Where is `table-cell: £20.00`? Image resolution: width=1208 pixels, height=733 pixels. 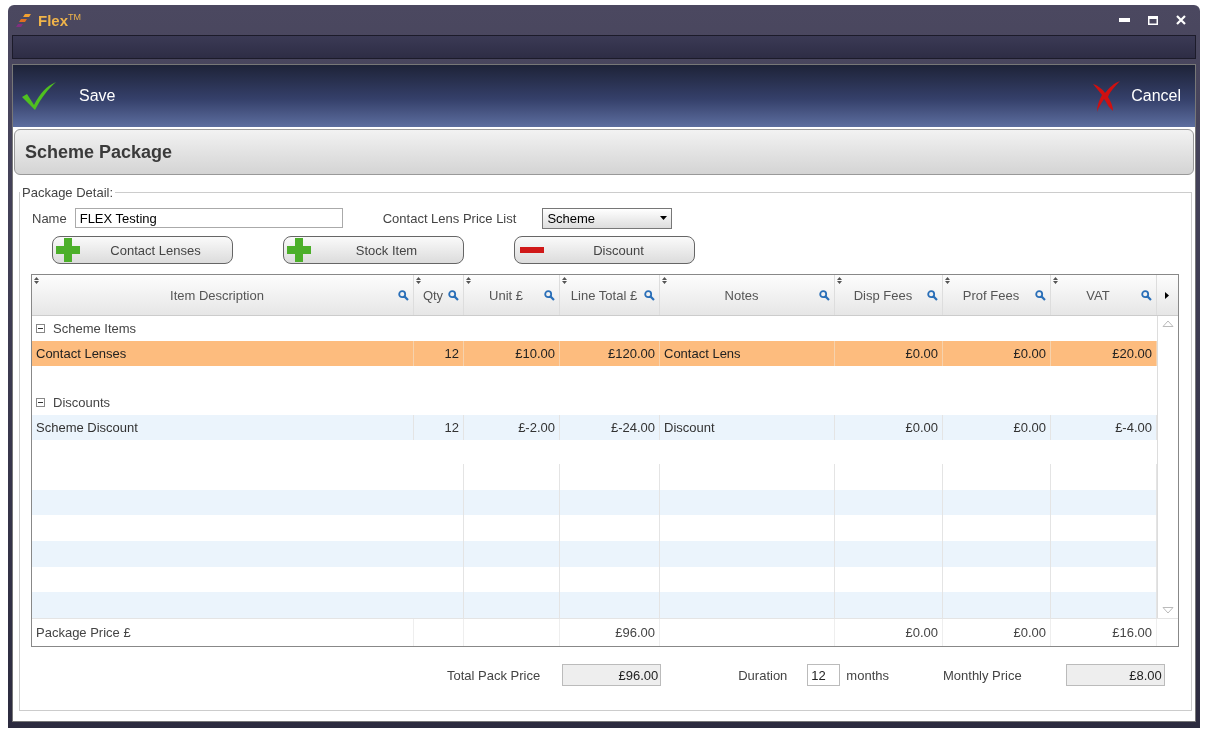 table-cell: £20.00 is located at coordinates (1104, 353).